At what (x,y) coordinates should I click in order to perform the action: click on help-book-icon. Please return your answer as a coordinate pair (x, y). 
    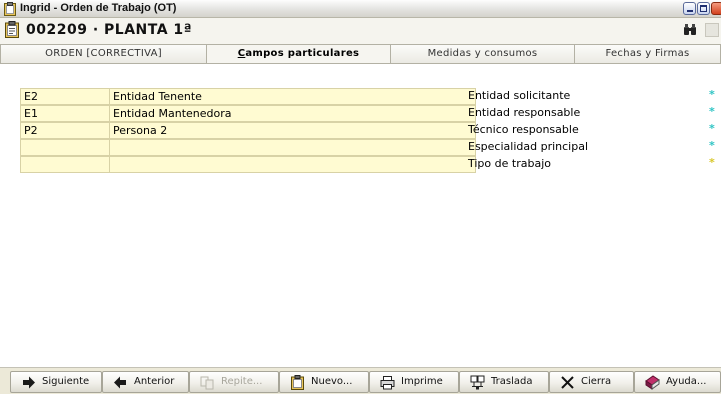
    Looking at the image, I should click on (652, 382).